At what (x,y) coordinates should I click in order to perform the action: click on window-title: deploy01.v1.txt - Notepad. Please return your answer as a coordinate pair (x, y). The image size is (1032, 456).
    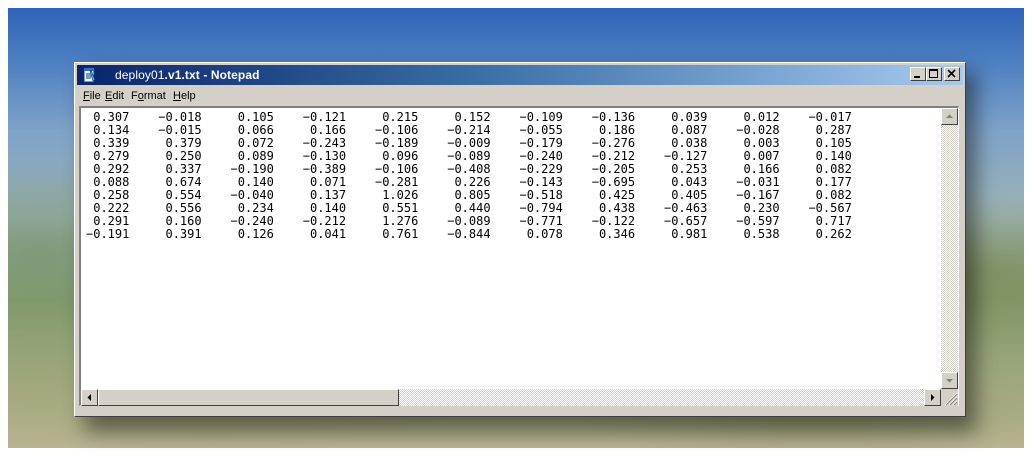
    Looking at the image, I should click on (187, 75).